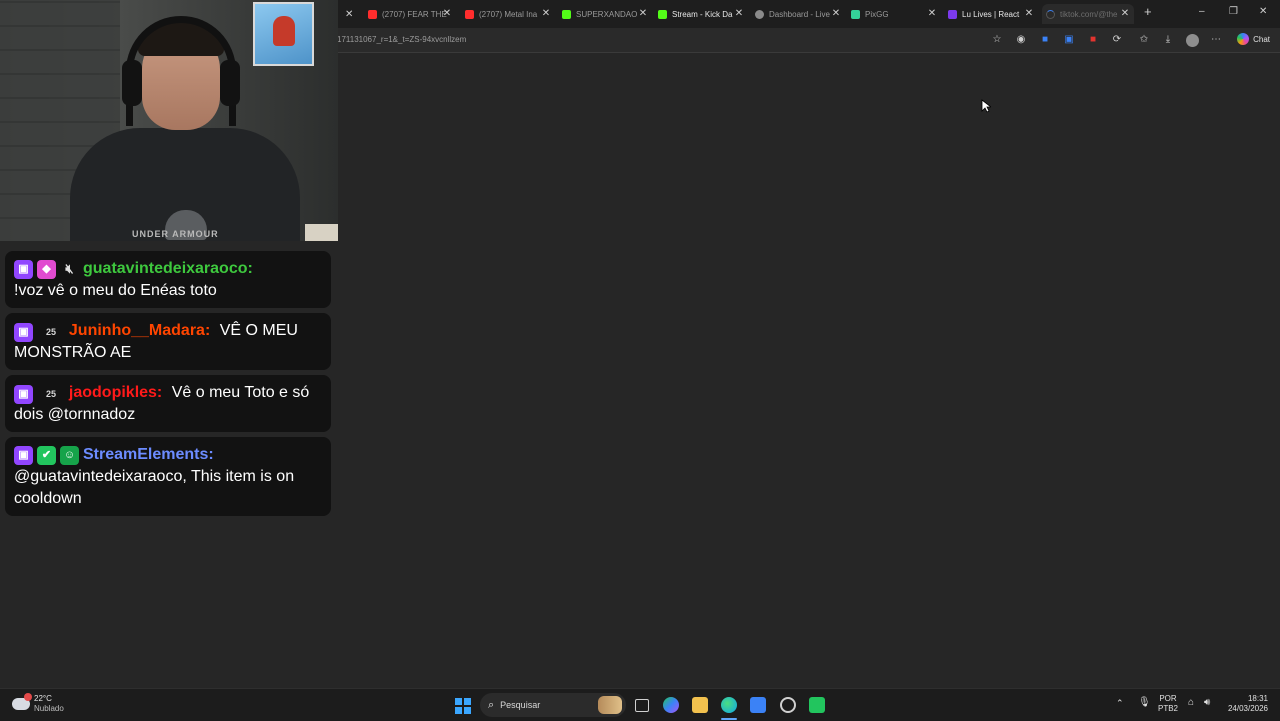 Image resolution: width=1280 pixels, height=721 pixels. I want to click on tab-pixgg: PixGG ✕, so click(894, 14).